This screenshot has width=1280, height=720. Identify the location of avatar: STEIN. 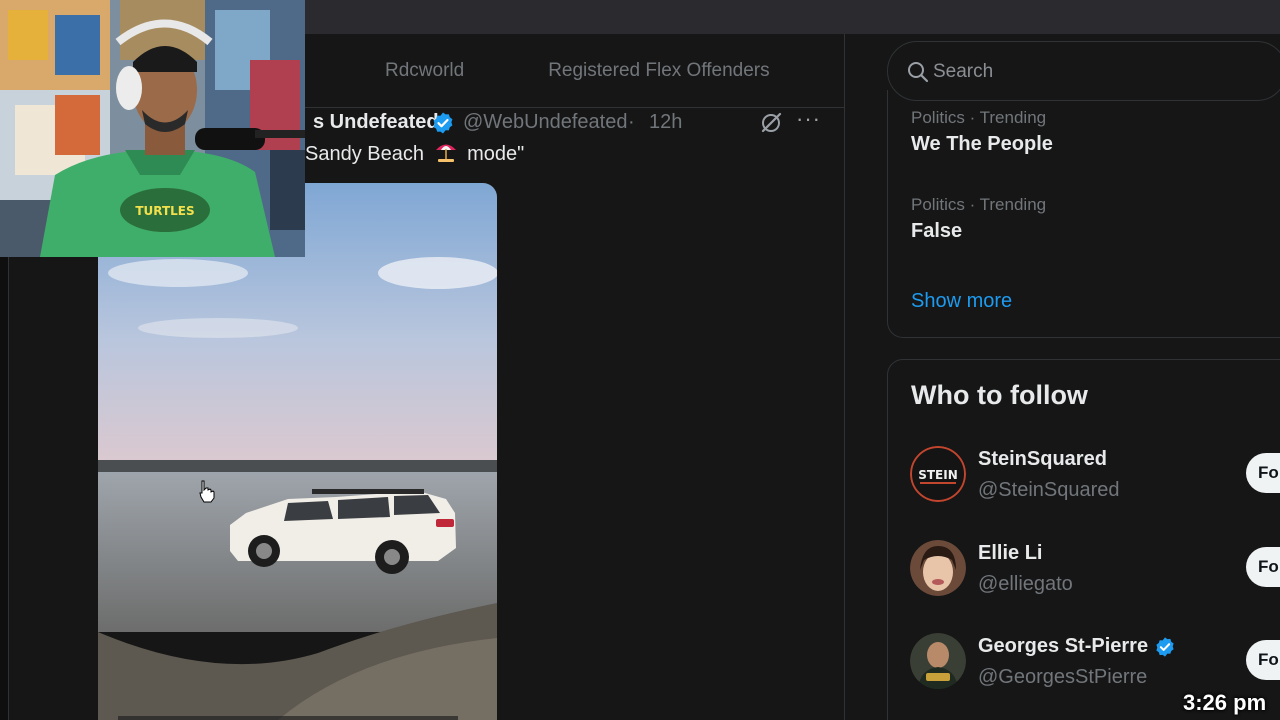
(938, 474).